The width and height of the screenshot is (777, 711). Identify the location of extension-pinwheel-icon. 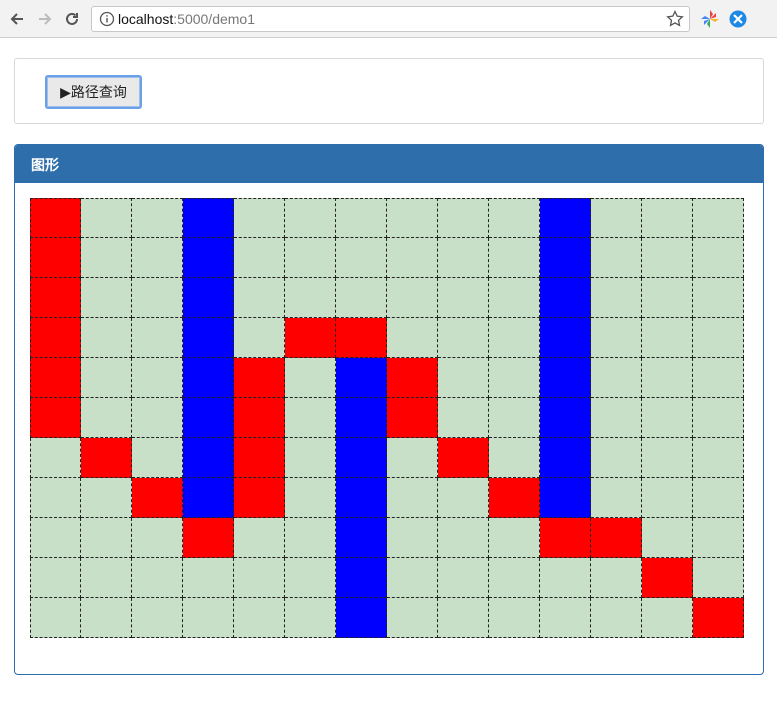
(710, 19).